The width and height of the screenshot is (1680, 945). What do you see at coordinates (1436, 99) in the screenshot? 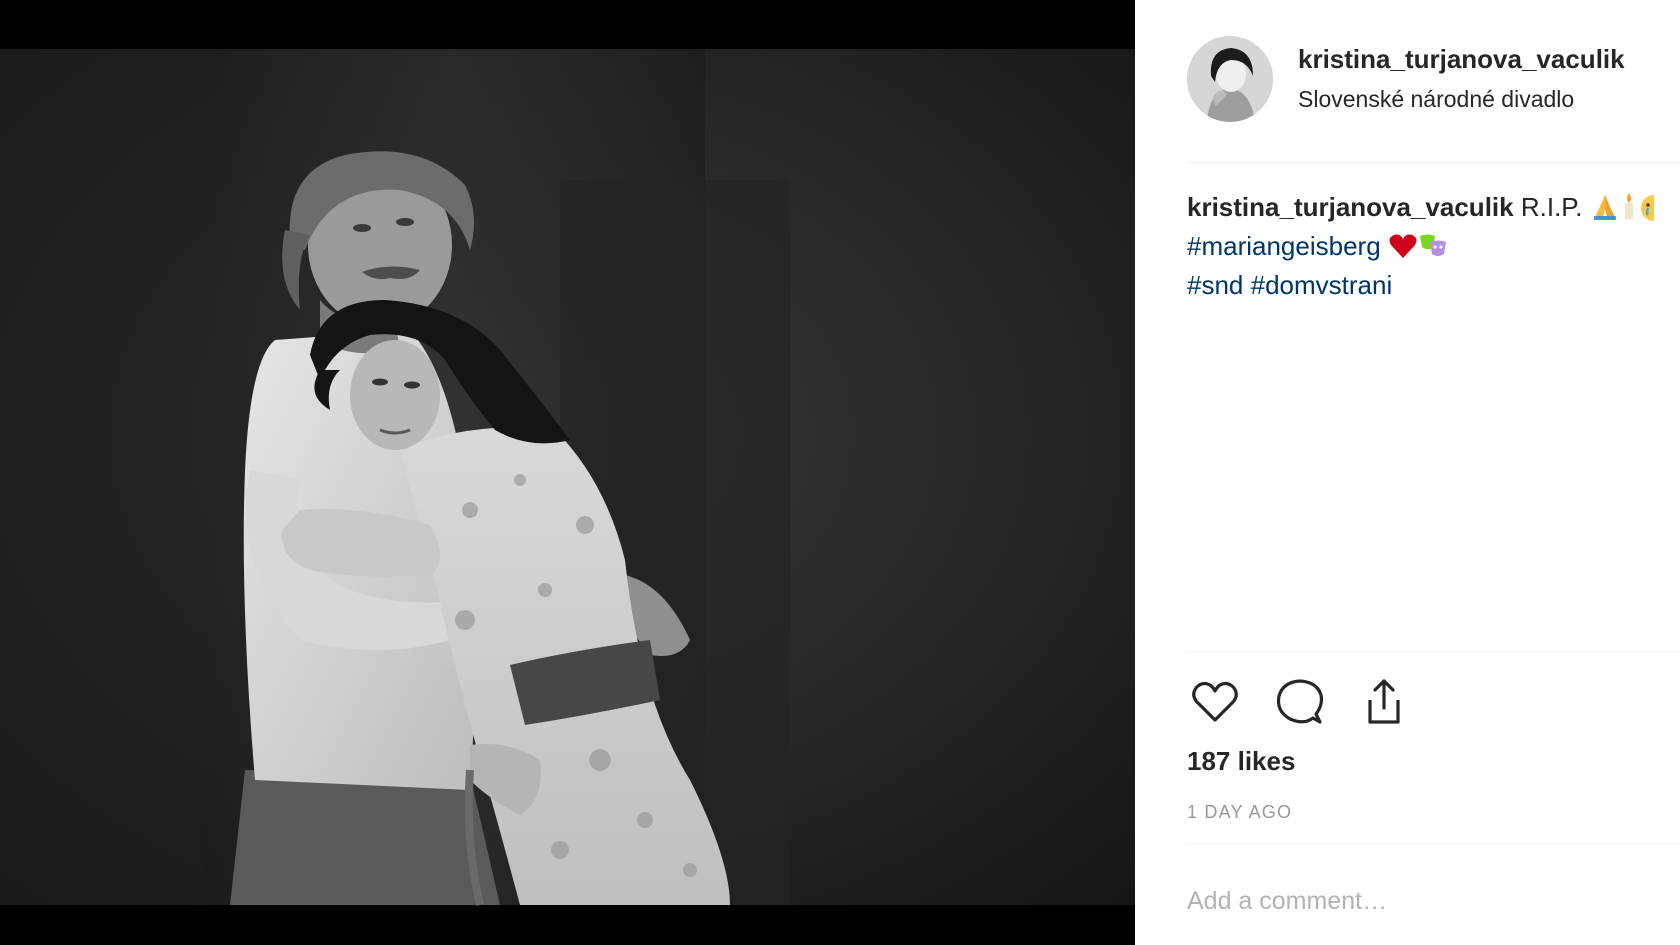
I see `location-link: Slovenské národné divadlo` at bounding box center [1436, 99].